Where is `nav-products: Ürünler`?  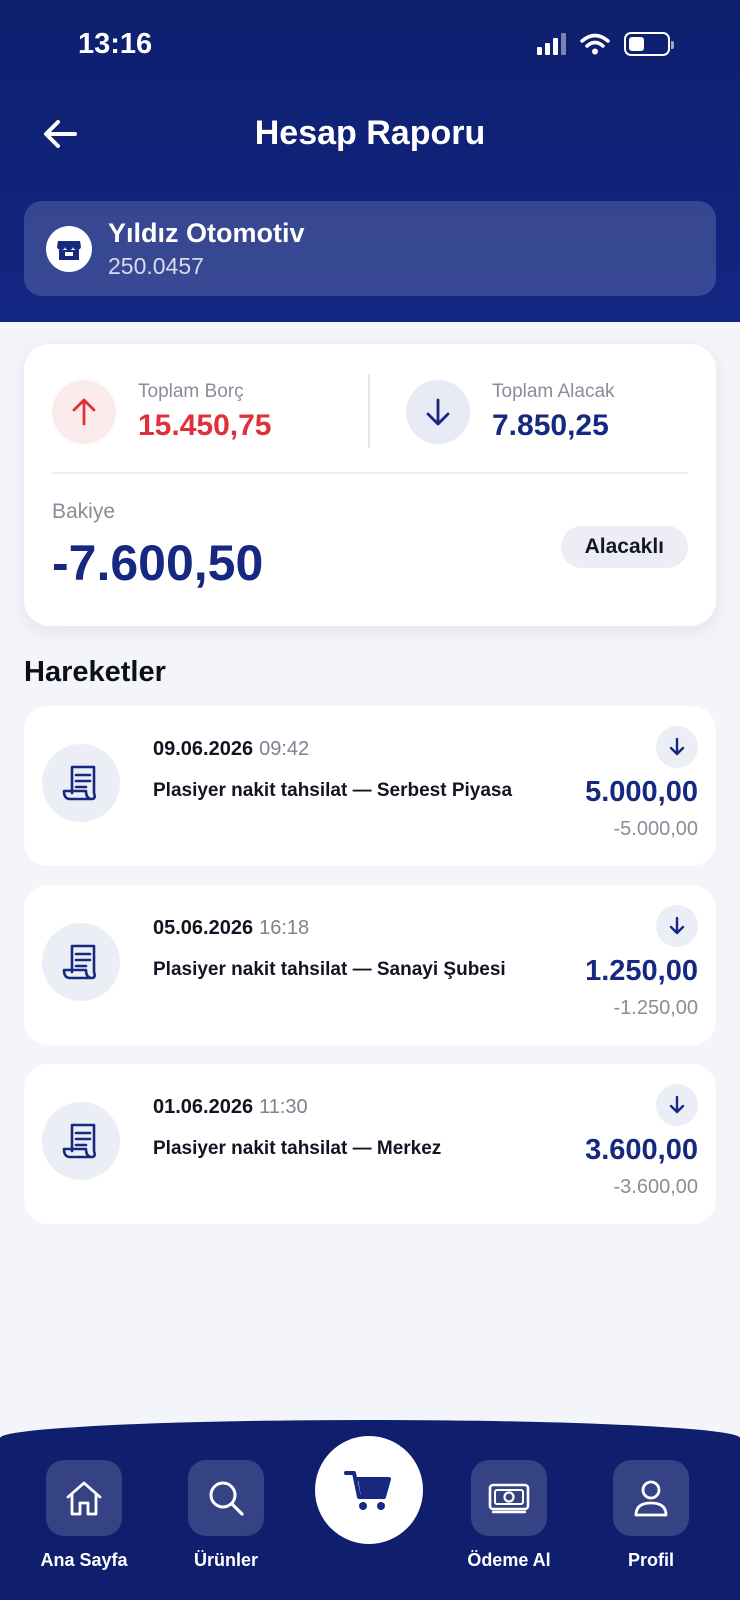
nav-products: Ürünler is located at coordinates (226, 1515).